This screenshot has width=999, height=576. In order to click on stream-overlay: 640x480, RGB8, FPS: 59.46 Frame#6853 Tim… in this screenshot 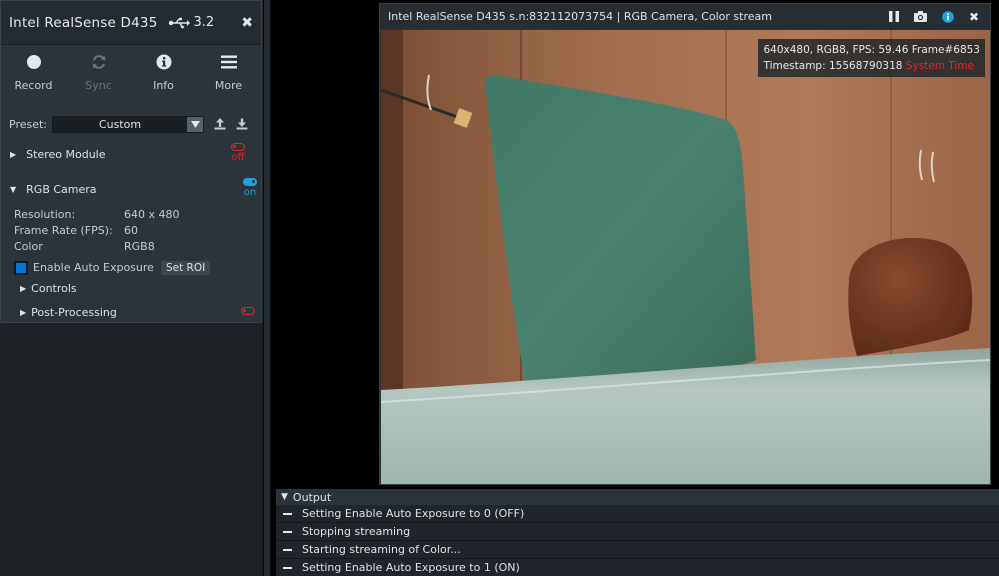, I will do `click(871, 58)`.